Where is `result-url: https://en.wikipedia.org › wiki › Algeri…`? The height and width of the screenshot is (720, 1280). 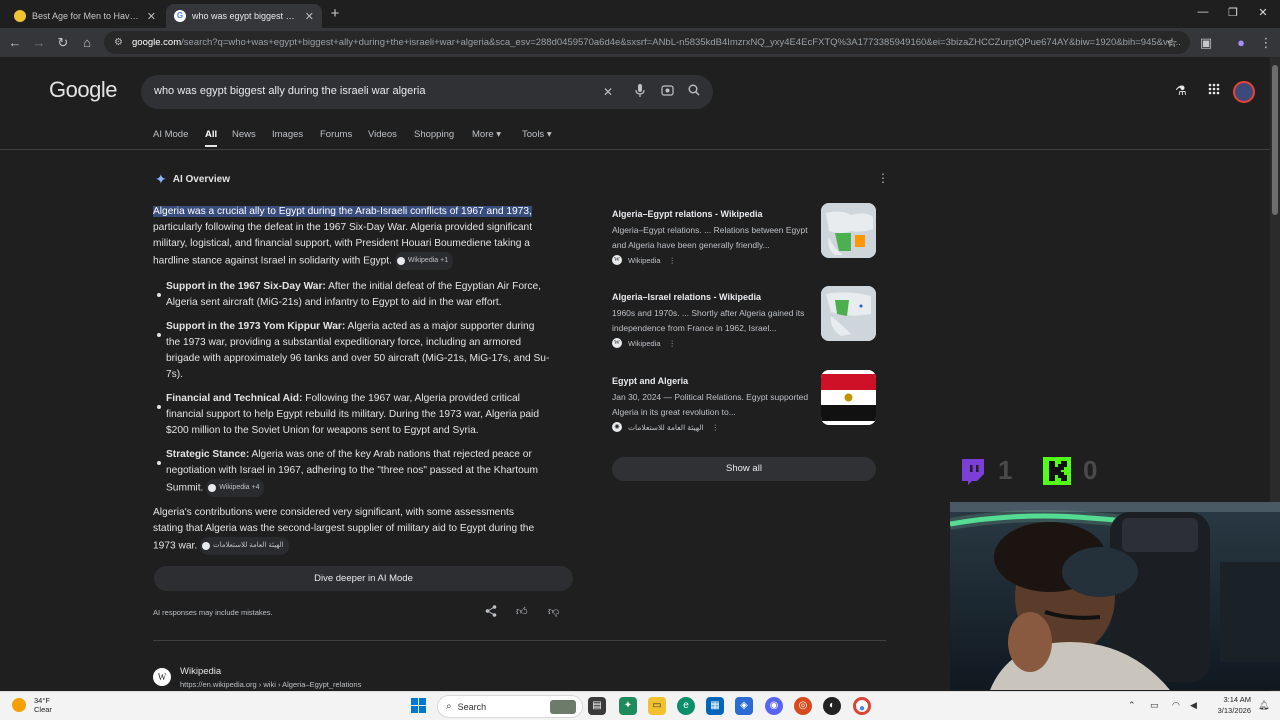 result-url: https://en.wikipedia.org › wiki › Algeri… is located at coordinates (270, 684).